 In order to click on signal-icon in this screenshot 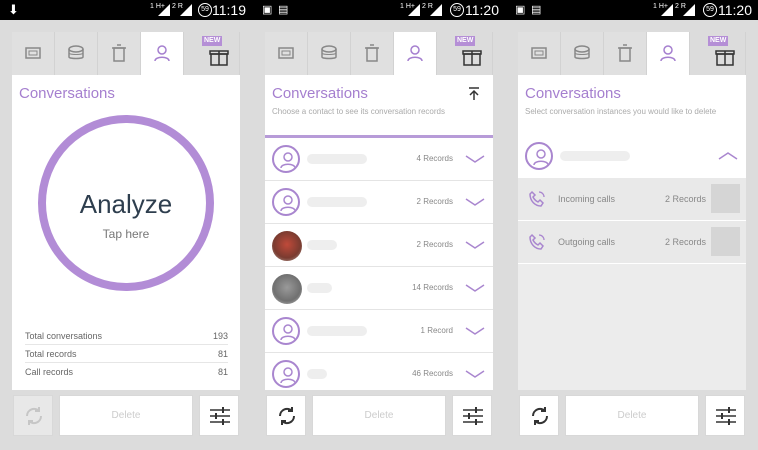, I will do `click(414, 10)`.